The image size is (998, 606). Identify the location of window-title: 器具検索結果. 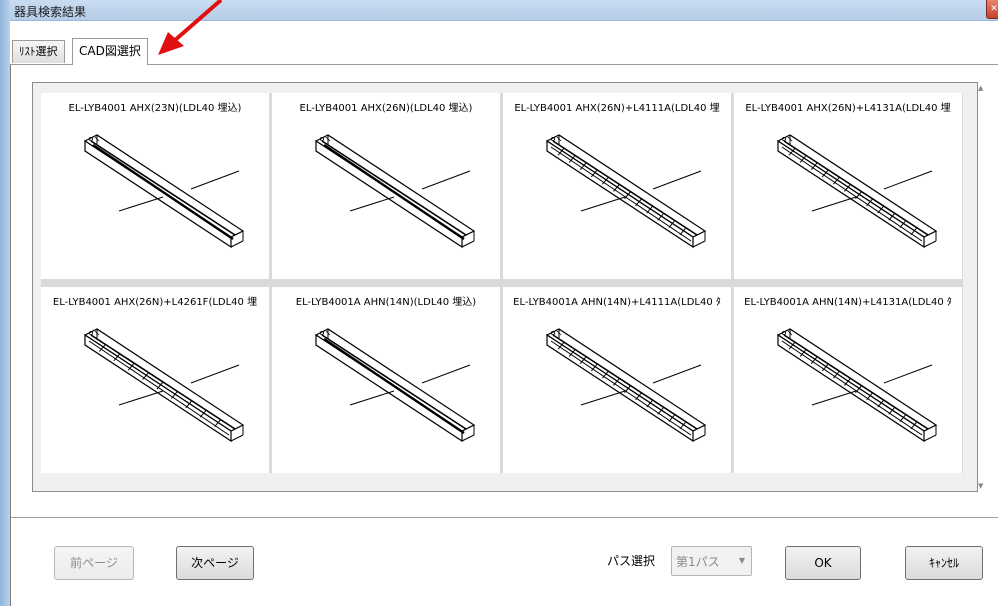
(50, 12).